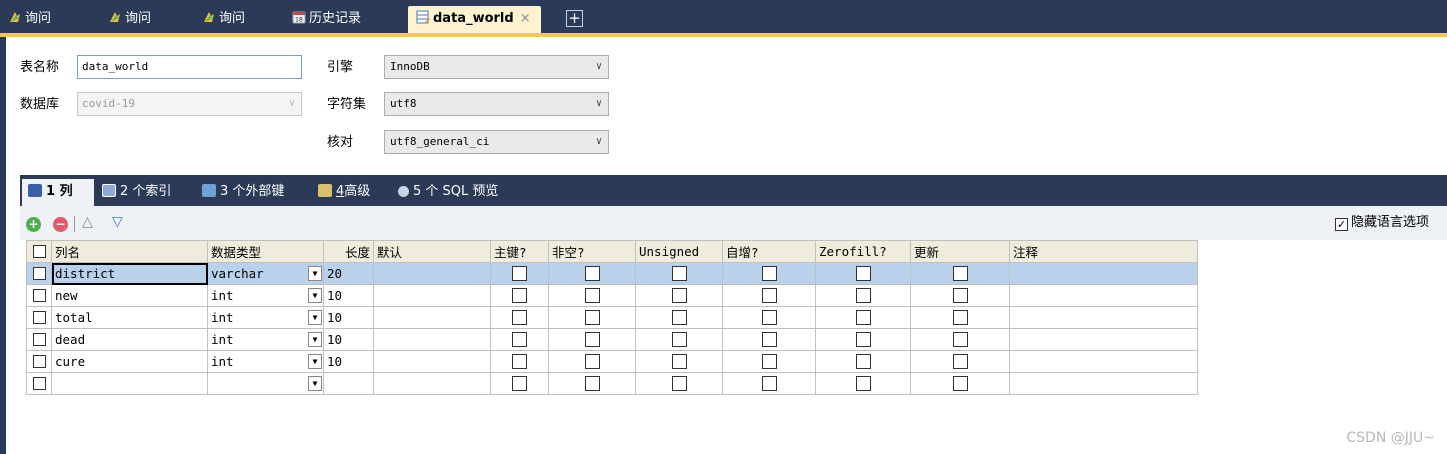  Describe the element at coordinates (1103, 251) in the screenshot. I see `header-comment: 注释` at that location.